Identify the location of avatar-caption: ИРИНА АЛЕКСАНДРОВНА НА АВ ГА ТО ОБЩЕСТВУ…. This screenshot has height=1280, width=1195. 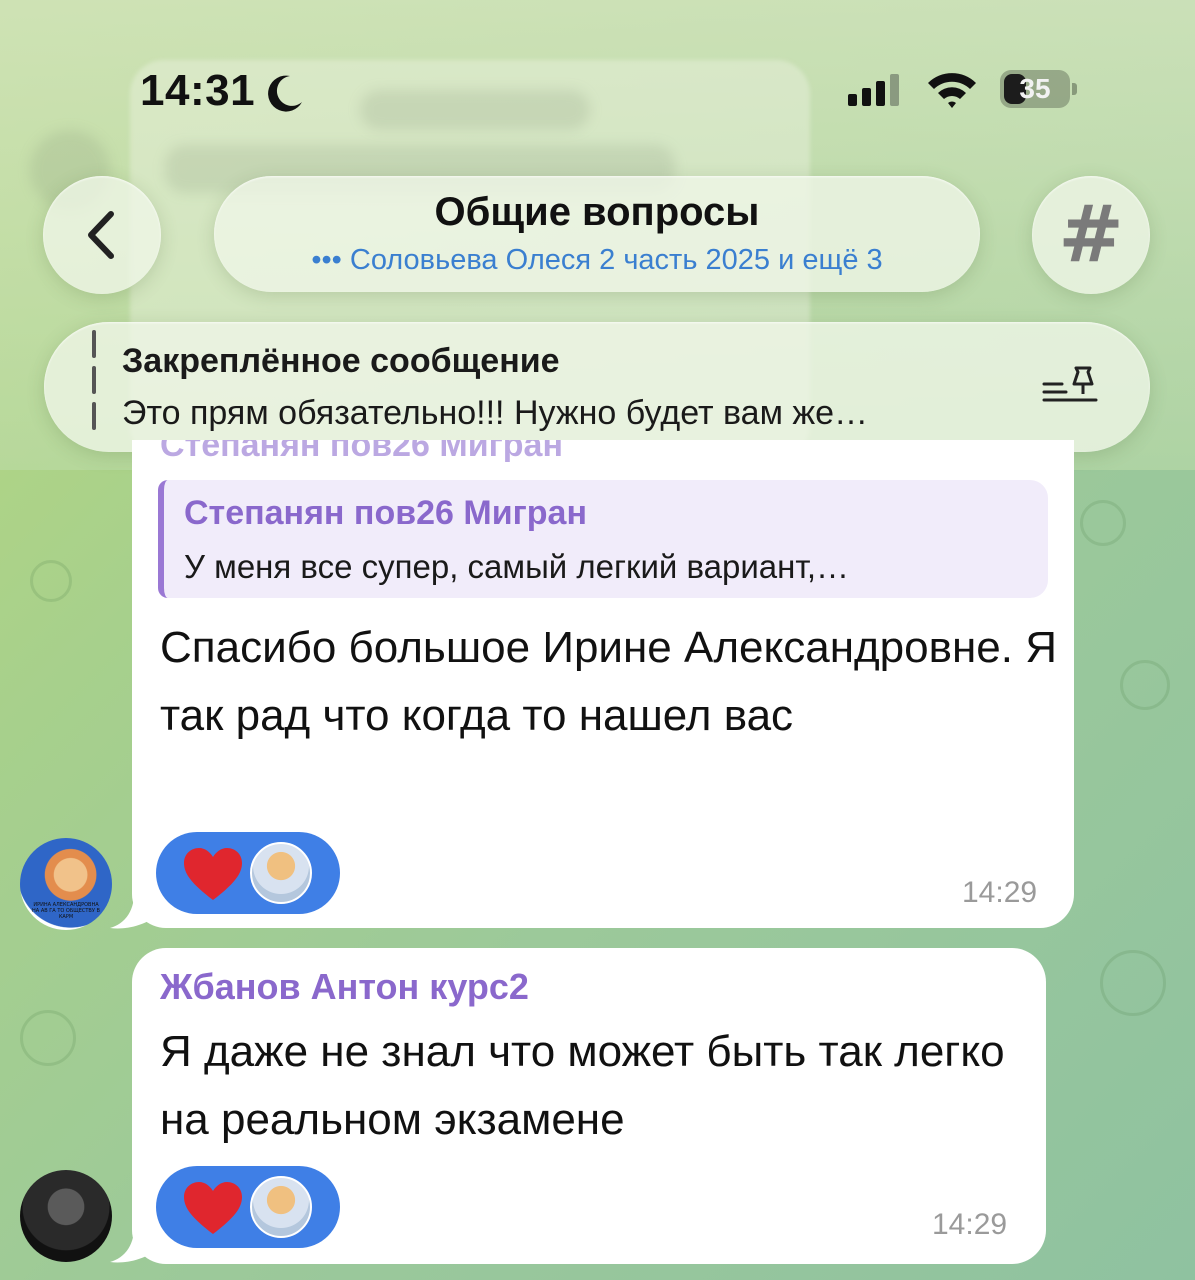
(66, 911).